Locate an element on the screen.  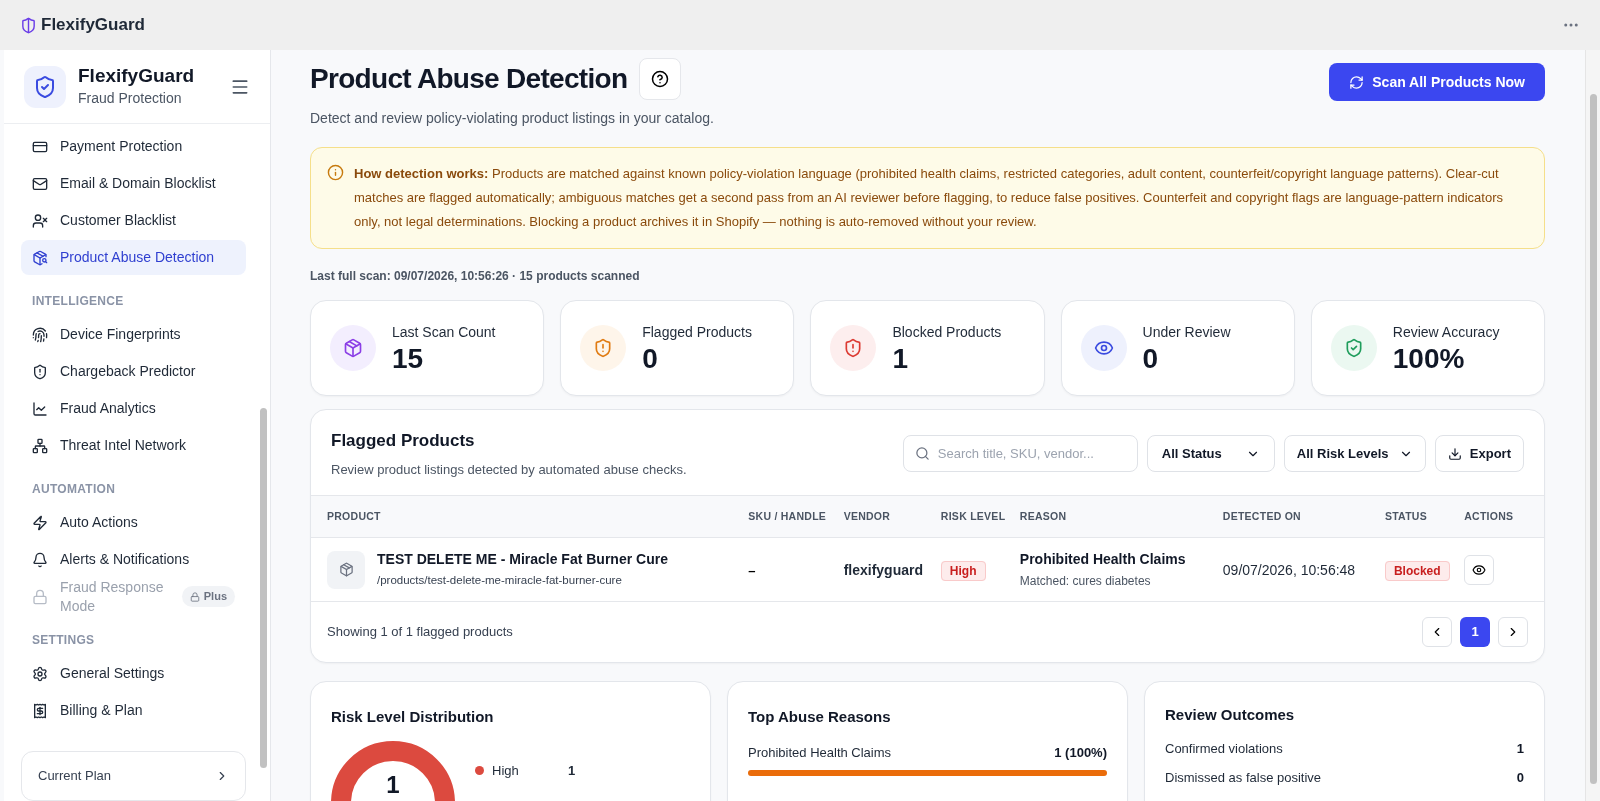
package-search-icon is located at coordinates (40, 257).